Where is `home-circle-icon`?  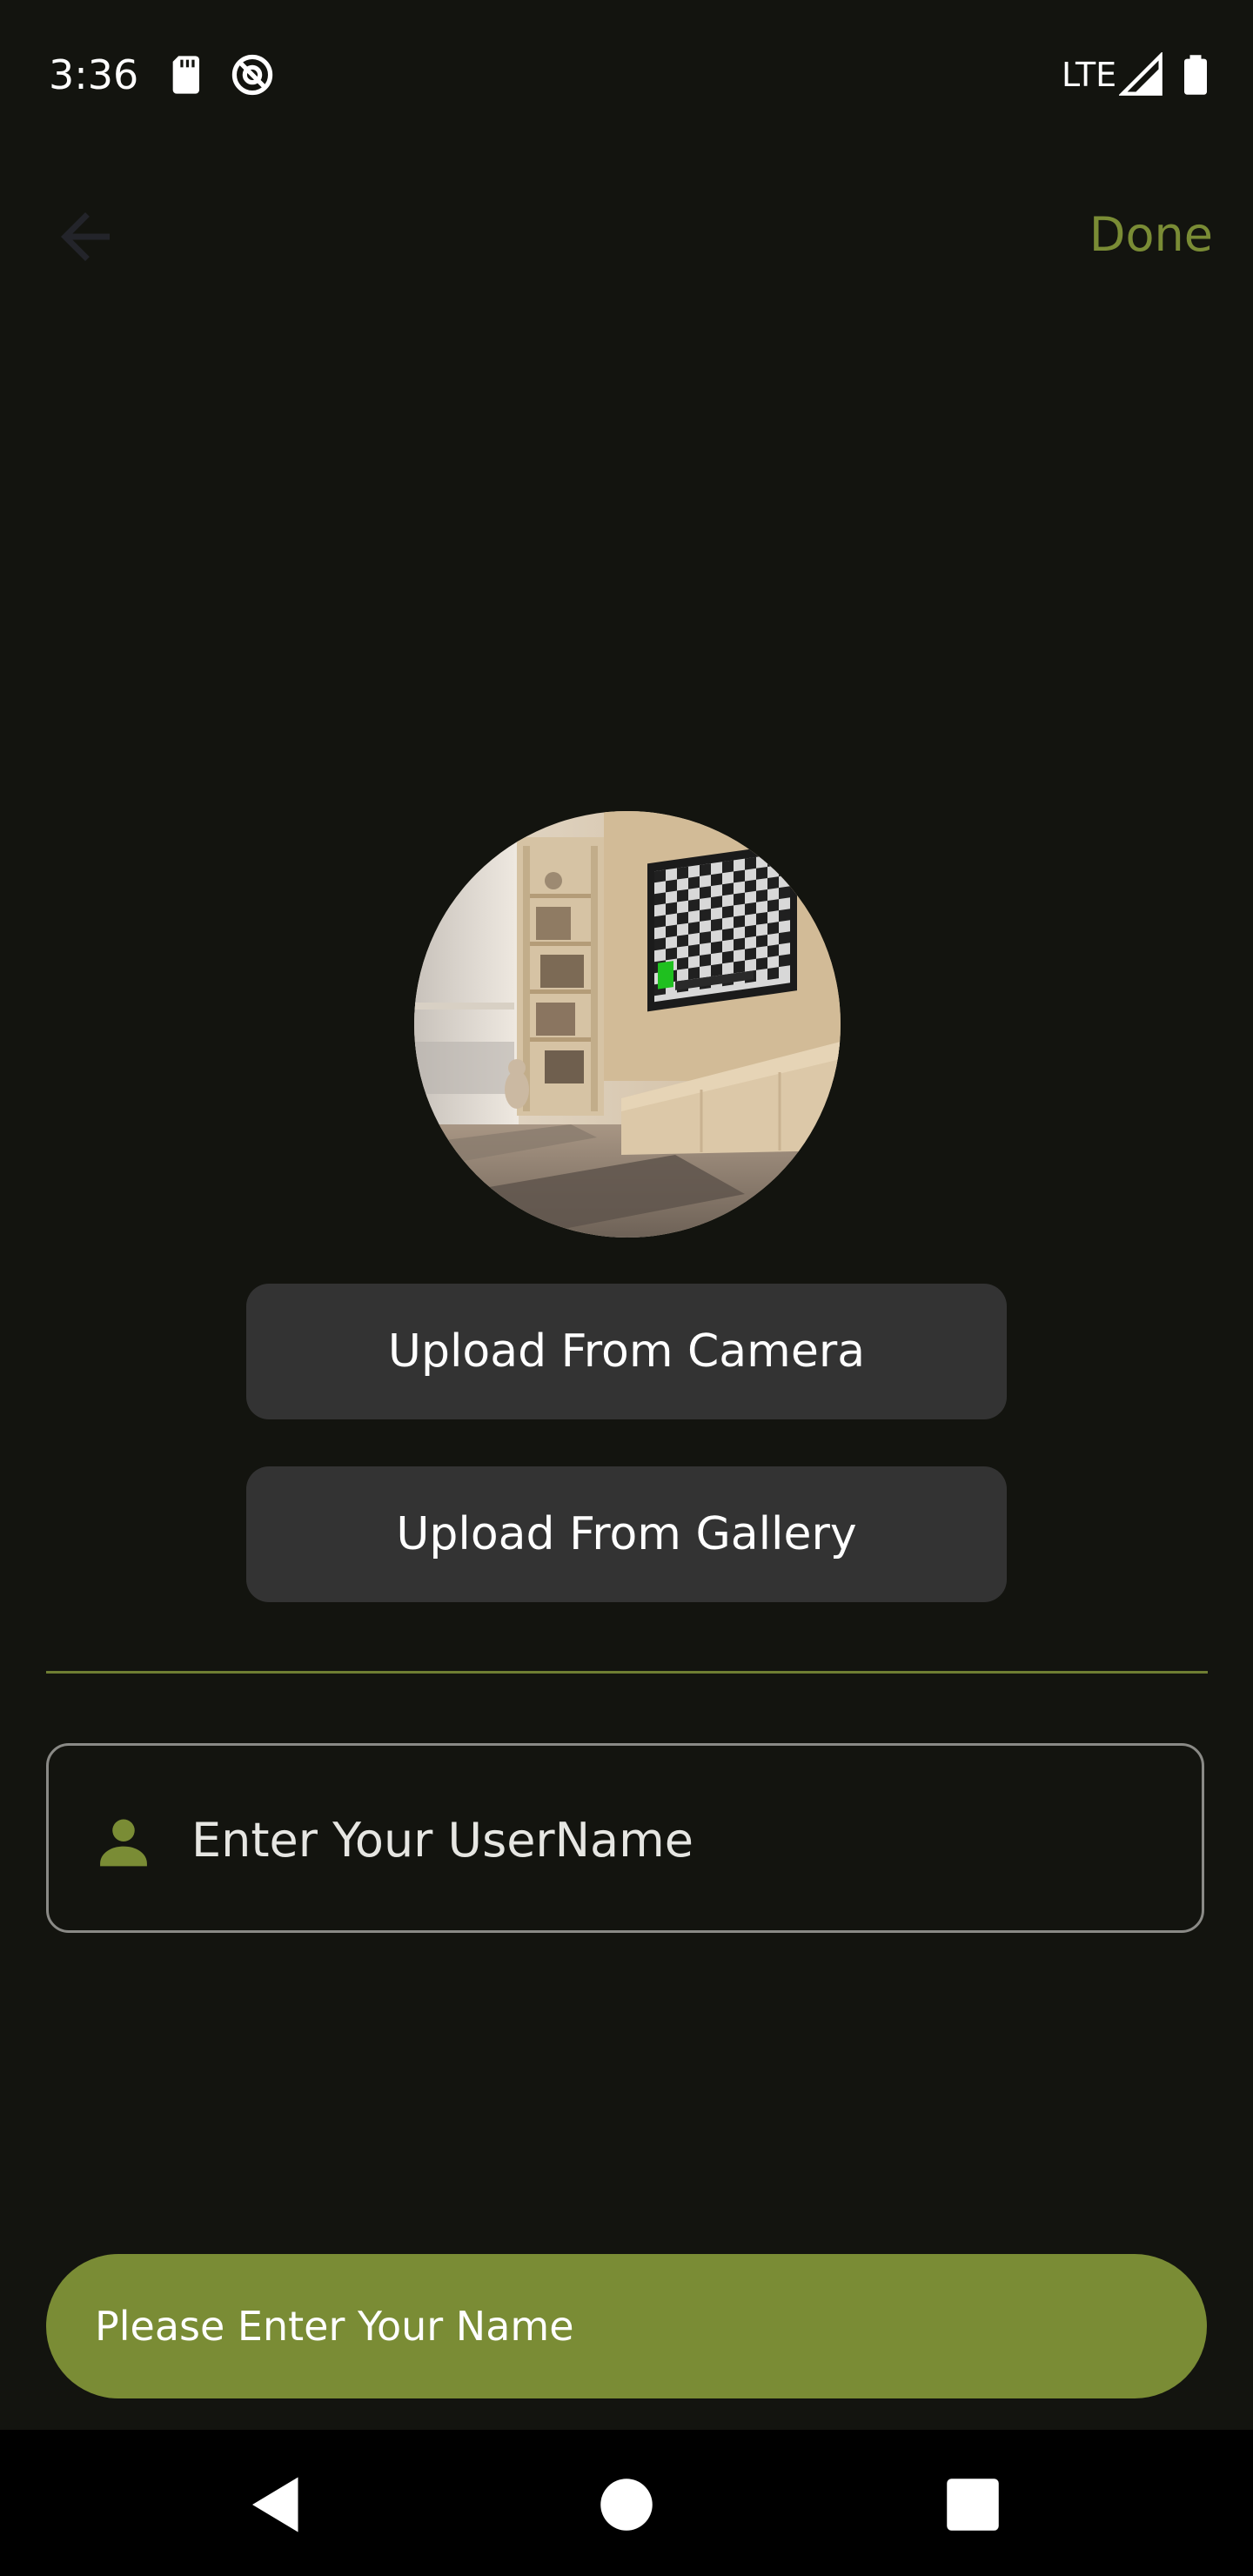
home-circle-icon is located at coordinates (626, 2504).